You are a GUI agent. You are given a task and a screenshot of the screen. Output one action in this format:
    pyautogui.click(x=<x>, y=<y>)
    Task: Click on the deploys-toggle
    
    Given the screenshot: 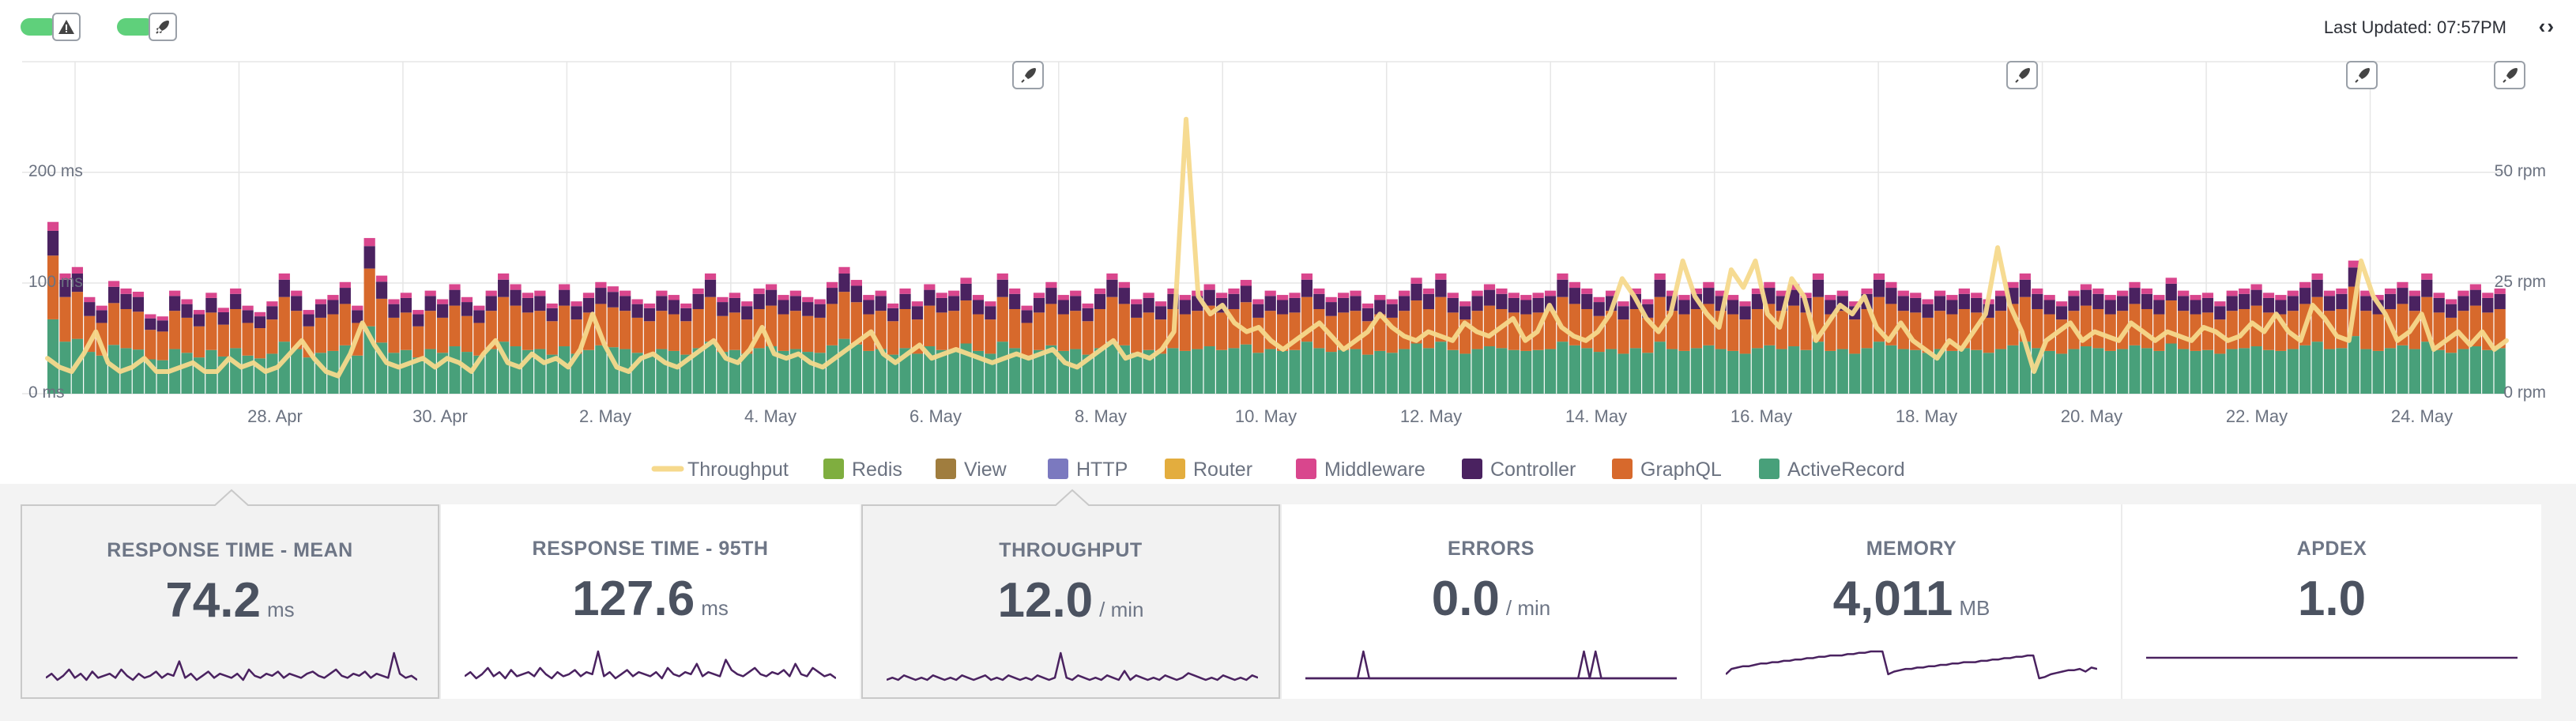 What is the action you would take?
    pyautogui.click(x=147, y=27)
    